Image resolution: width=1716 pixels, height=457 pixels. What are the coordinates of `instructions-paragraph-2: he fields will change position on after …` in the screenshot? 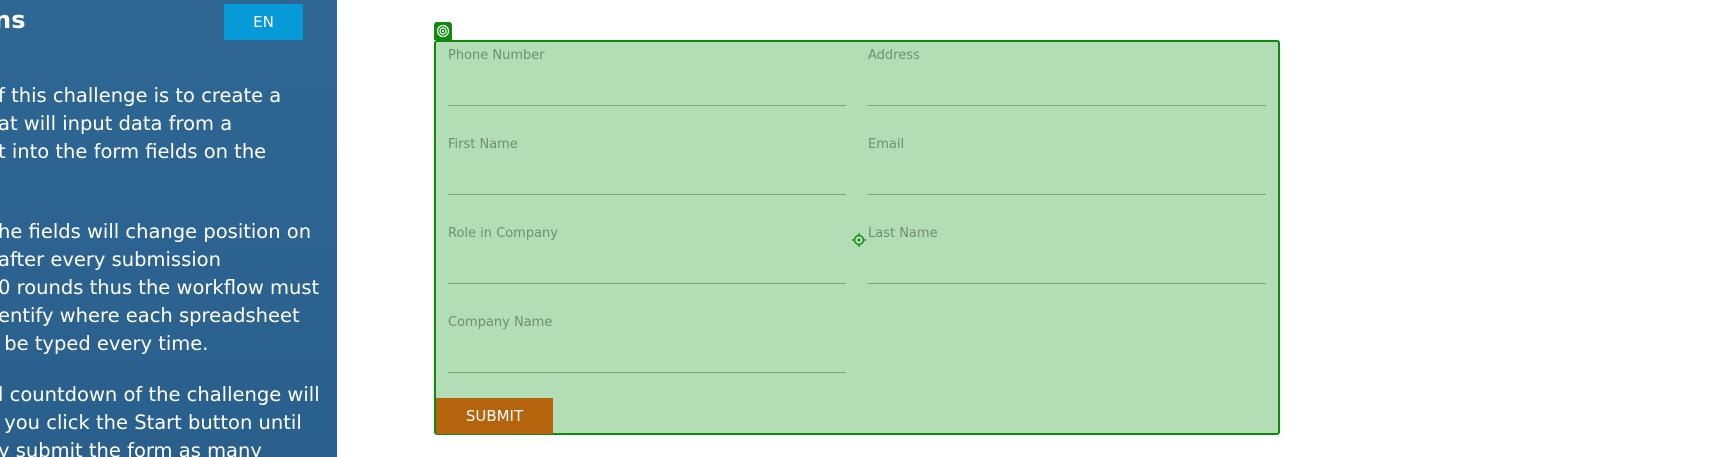 It's located at (160, 287).